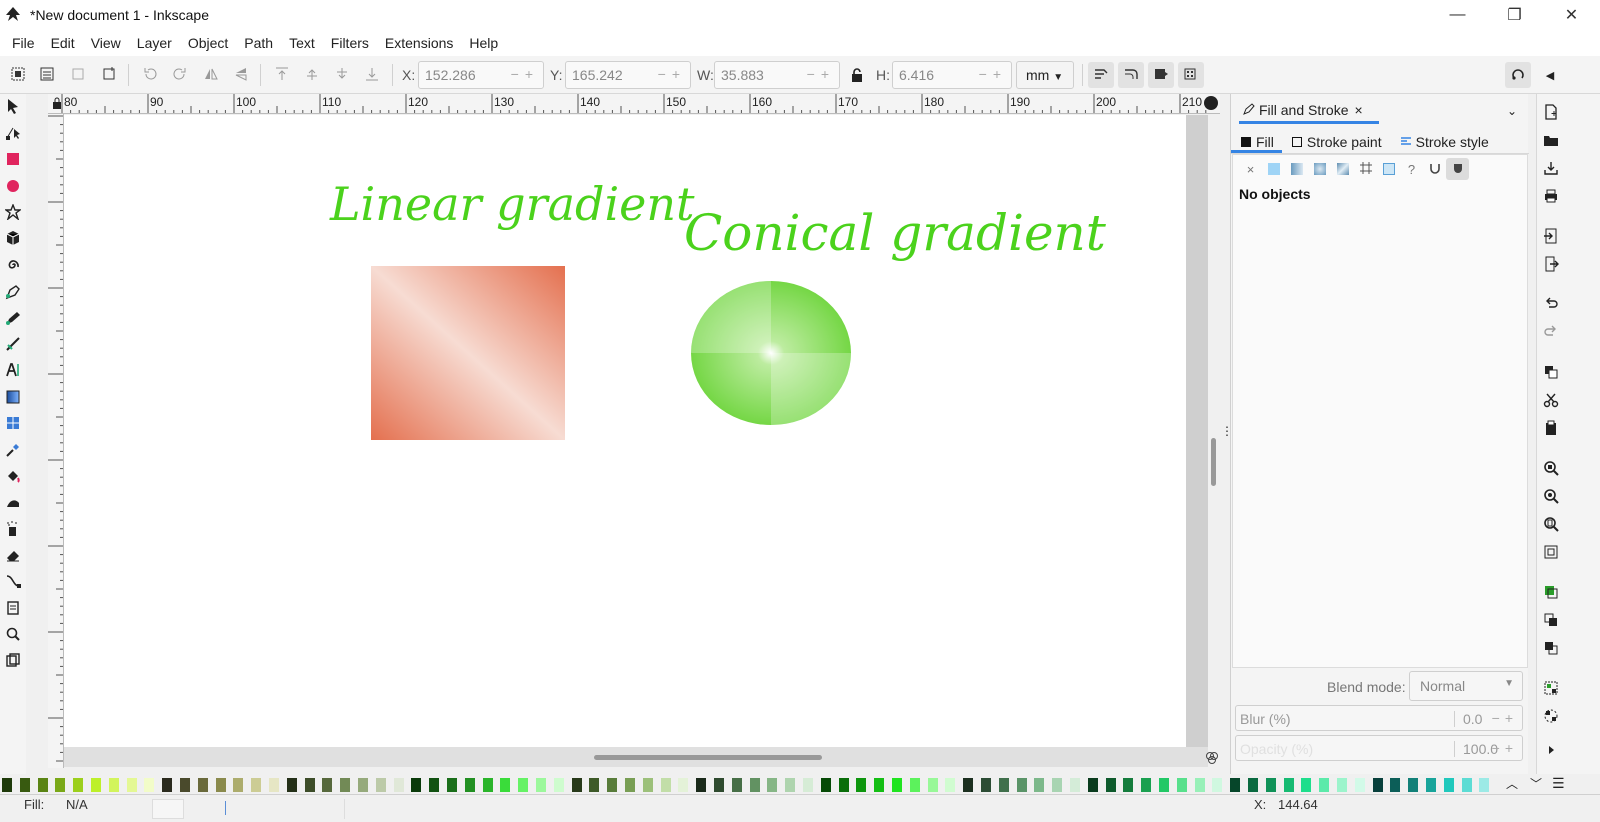 This screenshot has width=1600, height=822. Describe the element at coordinates (1551, 688) in the screenshot. I see `group-icon` at that location.